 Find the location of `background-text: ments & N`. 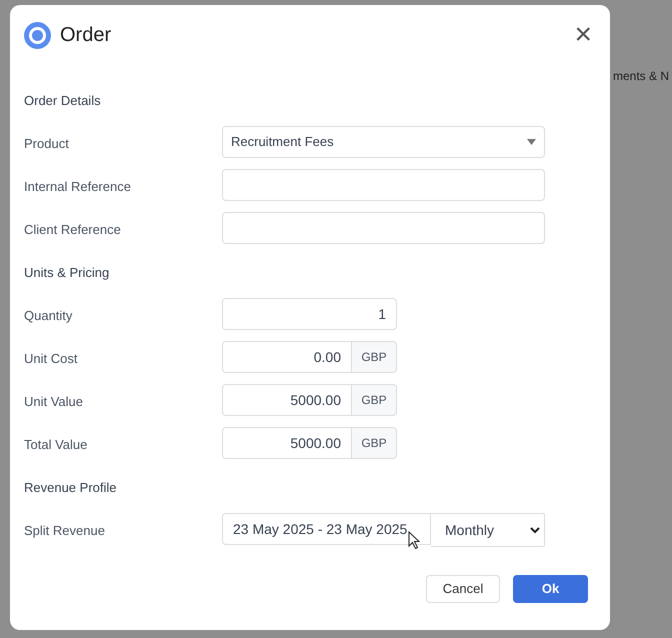

background-text: ments & N is located at coordinates (641, 76).